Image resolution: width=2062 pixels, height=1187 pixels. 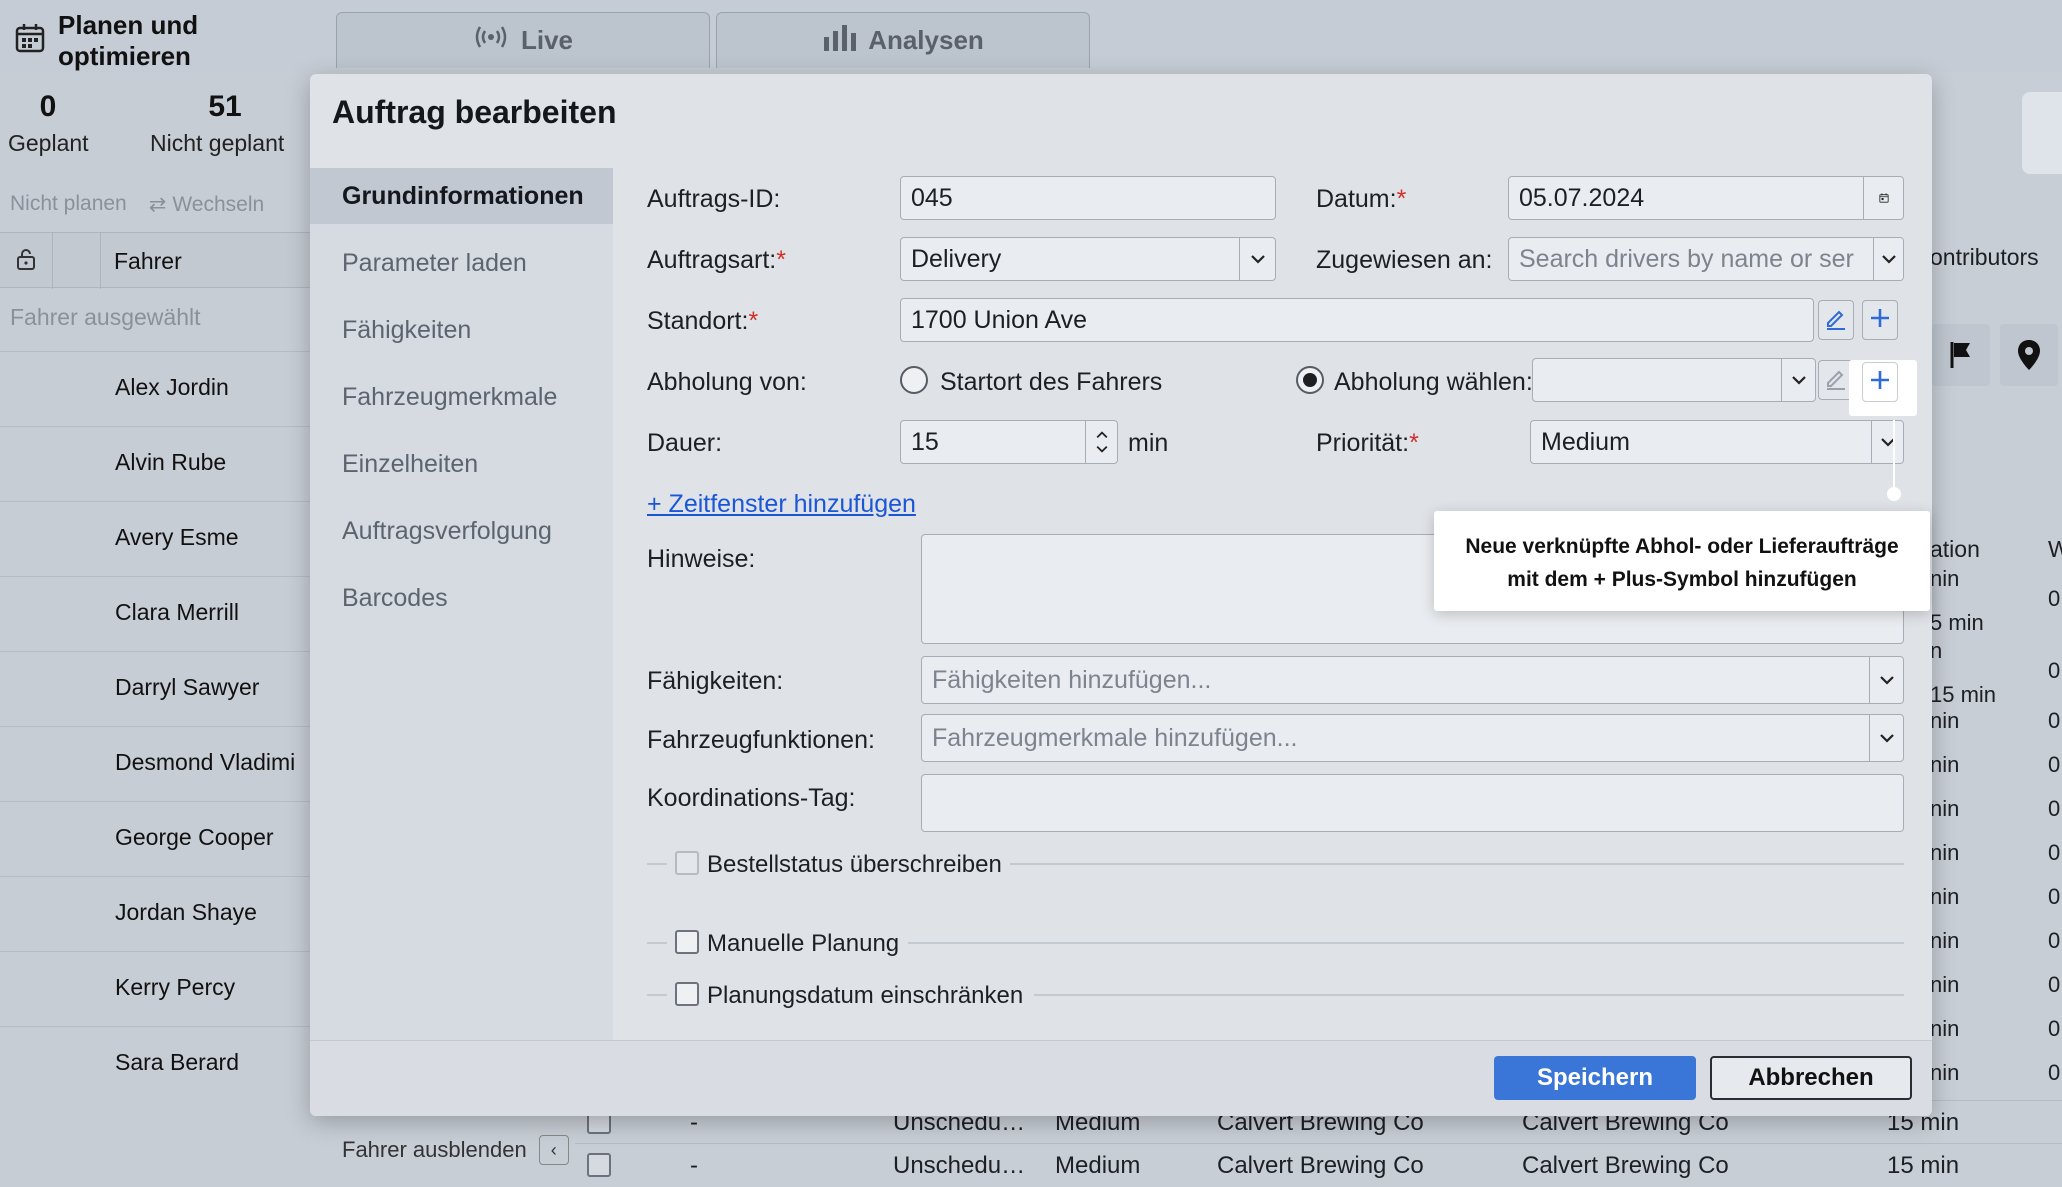 What do you see at coordinates (761, 740) in the screenshot?
I see `vehicle-features-label: Fahrzeugfunktionen:` at bounding box center [761, 740].